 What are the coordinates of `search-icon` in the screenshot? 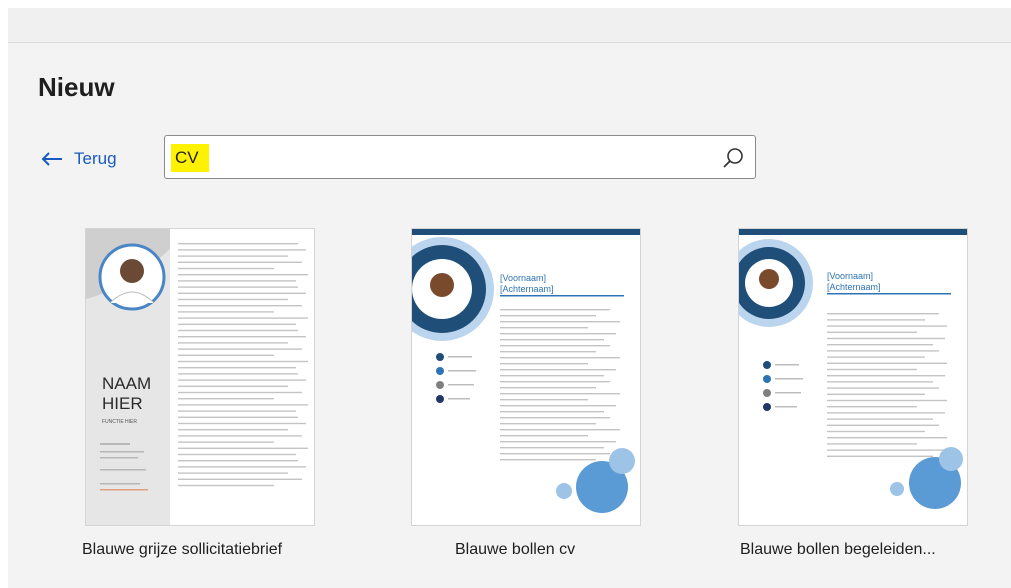 It's located at (733, 160).